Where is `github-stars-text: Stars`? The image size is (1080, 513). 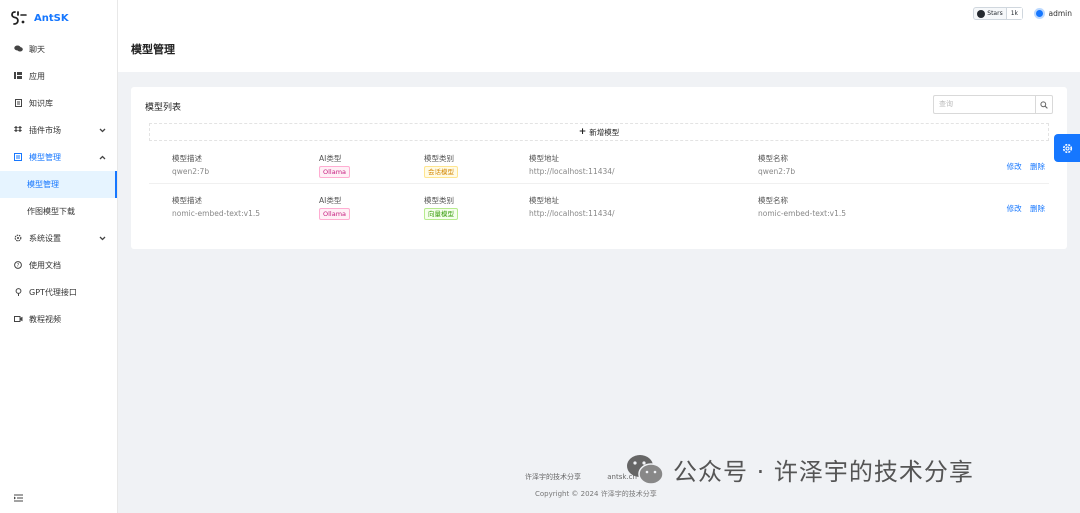 github-stars-text: Stars is located at coordinates (995, 13).